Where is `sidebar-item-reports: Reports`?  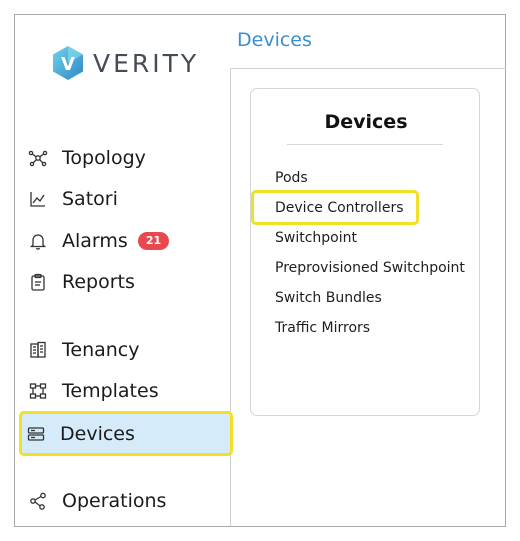
sidebar-item-reports: Reports is located at coordinates (81, 282).